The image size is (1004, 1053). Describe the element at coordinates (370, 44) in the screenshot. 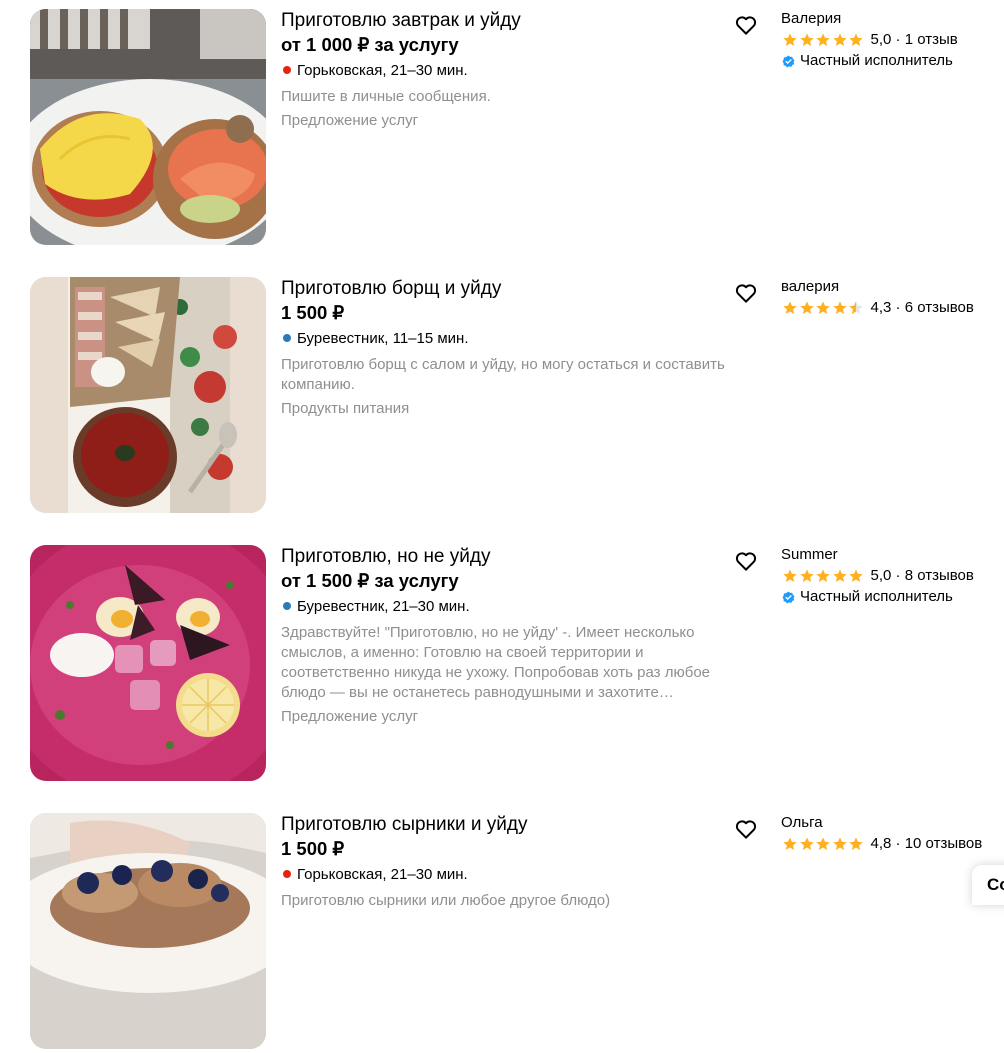

I see `listing-price: от 1 000 ₽ за услугу` at that location.